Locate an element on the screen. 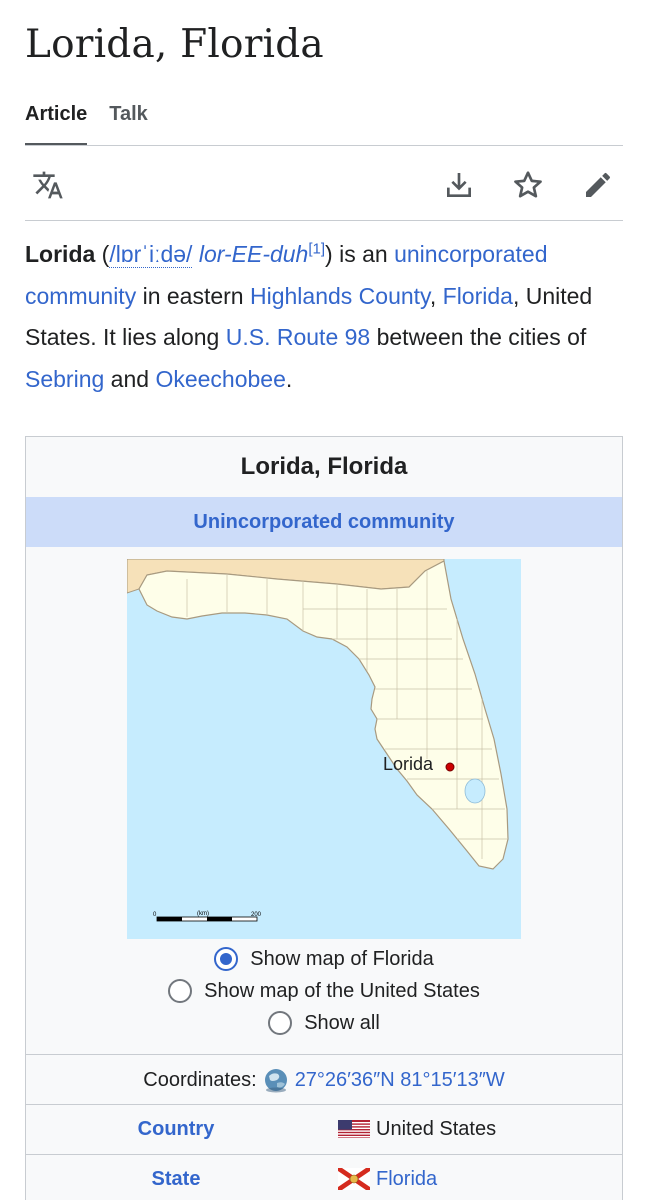 Image resolution: width=647 pixels, height=1200 pixels. link-florida: Florida is located at coordinates (478, 296).